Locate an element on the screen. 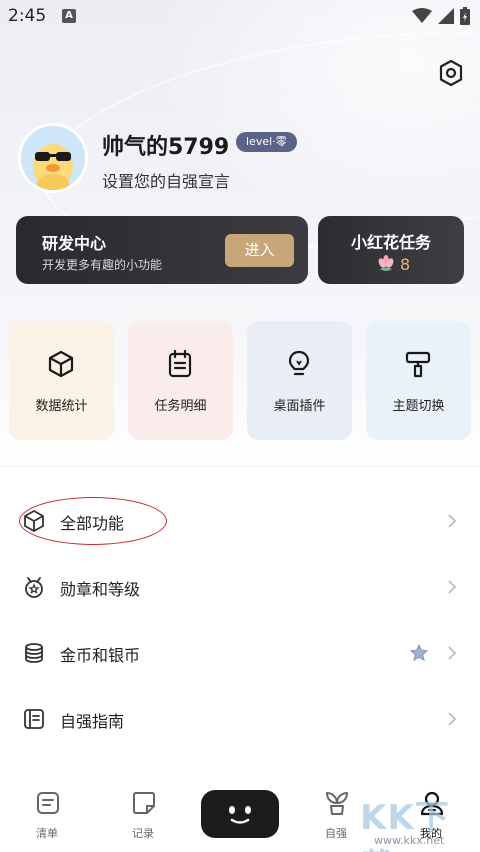  flower-task-card: 小红花任务 8 is located at coordinates (391, 250).